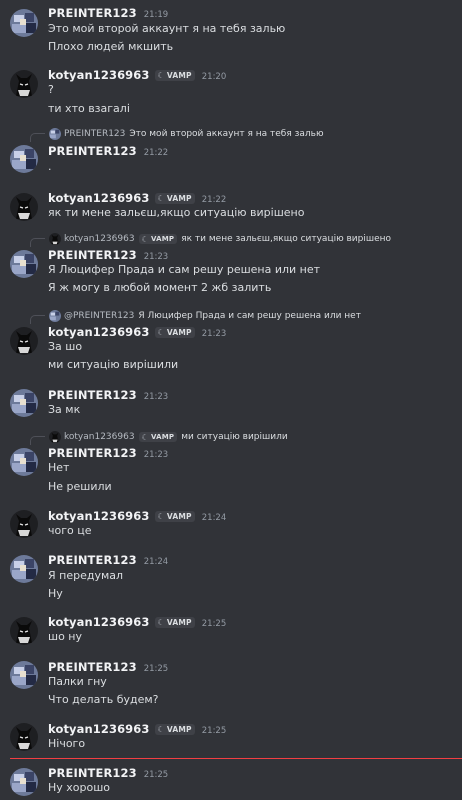 The height and width of the screenshot is (800, 462). I want to click on message-text: ти хто взагалі, so click(89, 108).